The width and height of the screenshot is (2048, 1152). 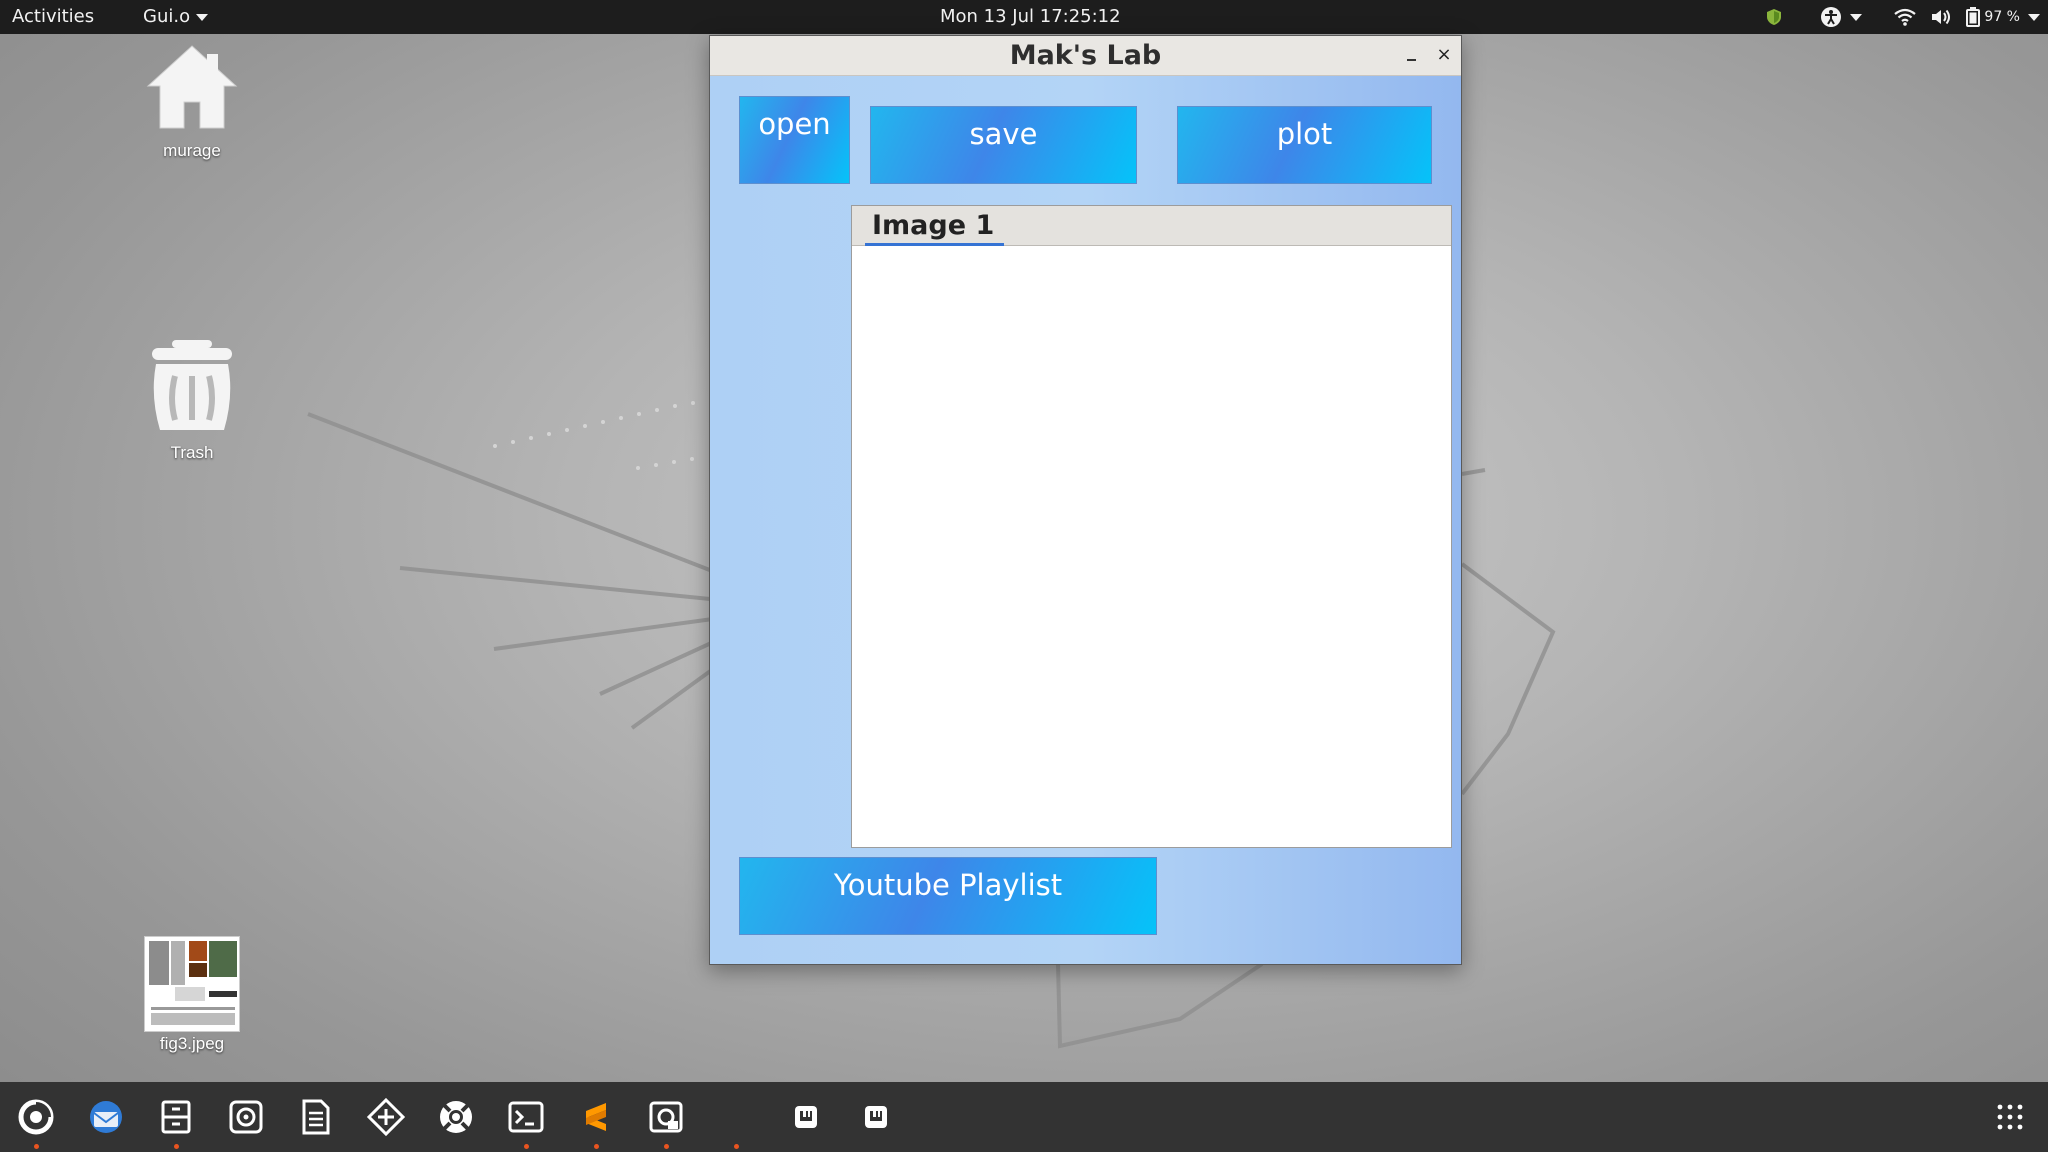 I want to click on activities-button: Activities, so click(x=53, y=17).